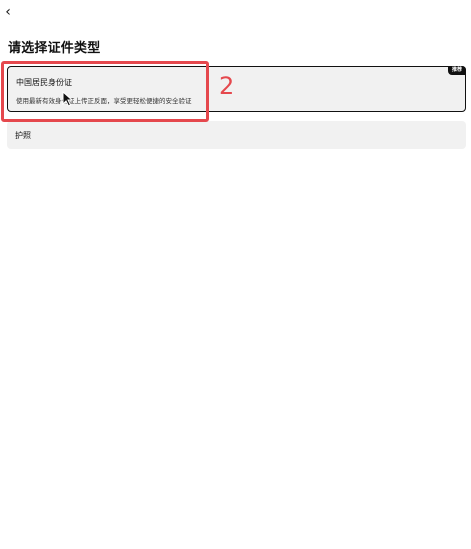 This screenshot has width=471, height=549. Describe the element at coordinates (23, 135) in the screenshot. I see `option-title: 护照` at that location.